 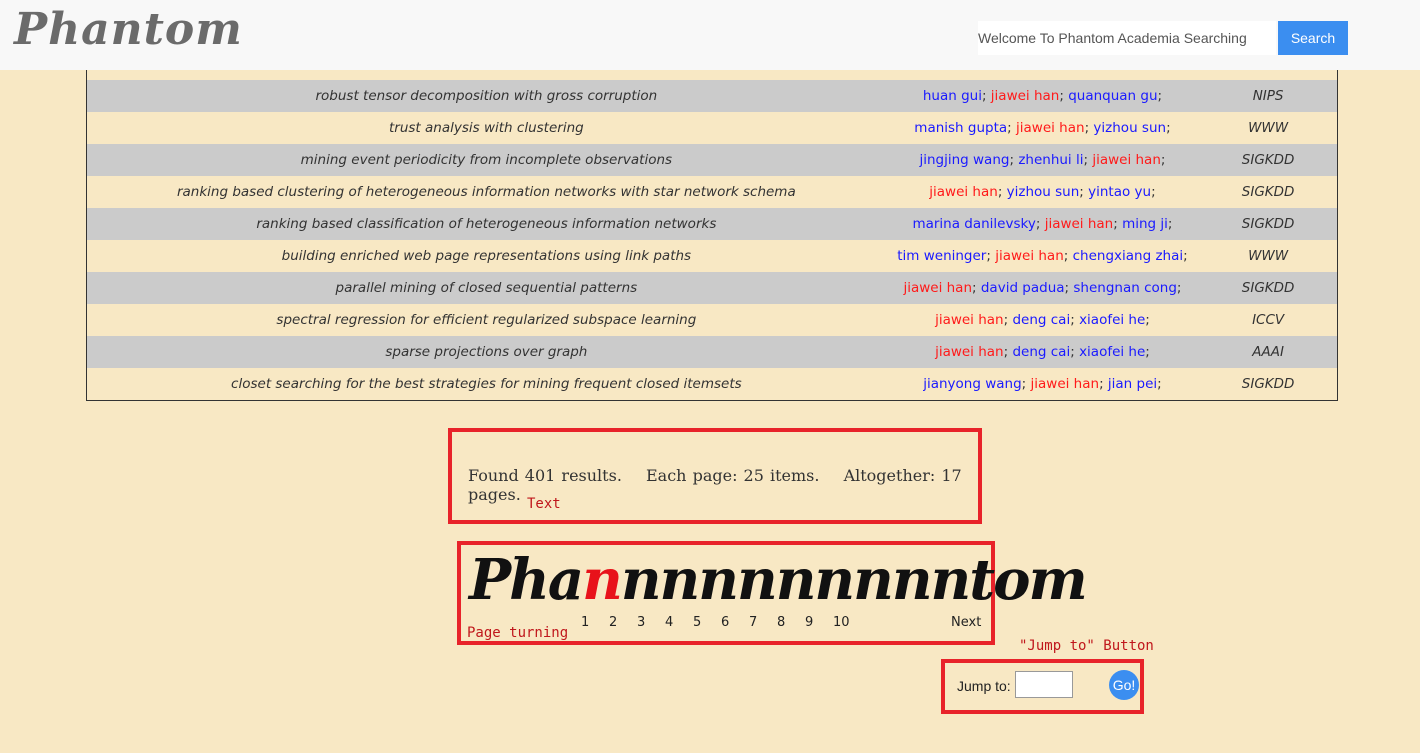 What do you see at coordinates (984, 686) in the screenshot?
I see `jump-label: Jump to:` at bounding box center [984, 686].